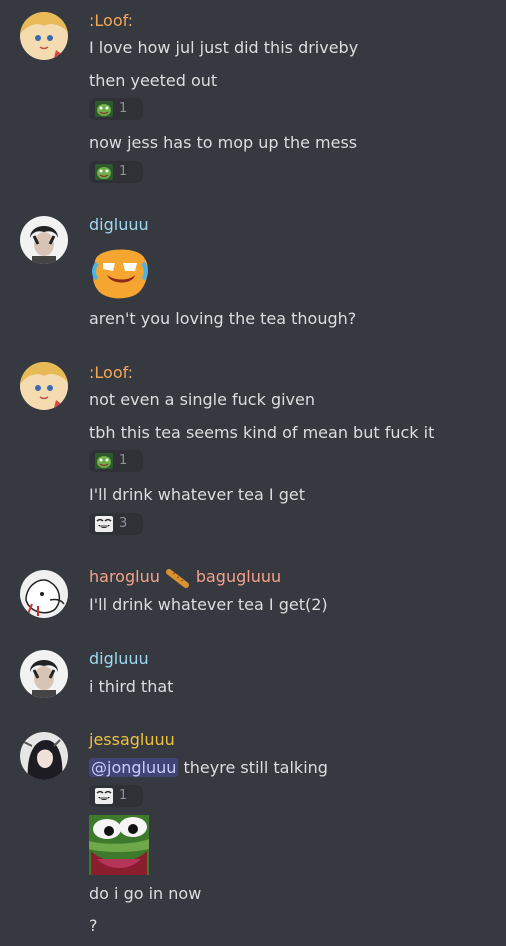 This screenshot has width=506, height=946. I want to click on message-text: then yeeted out, so click(153, 80).